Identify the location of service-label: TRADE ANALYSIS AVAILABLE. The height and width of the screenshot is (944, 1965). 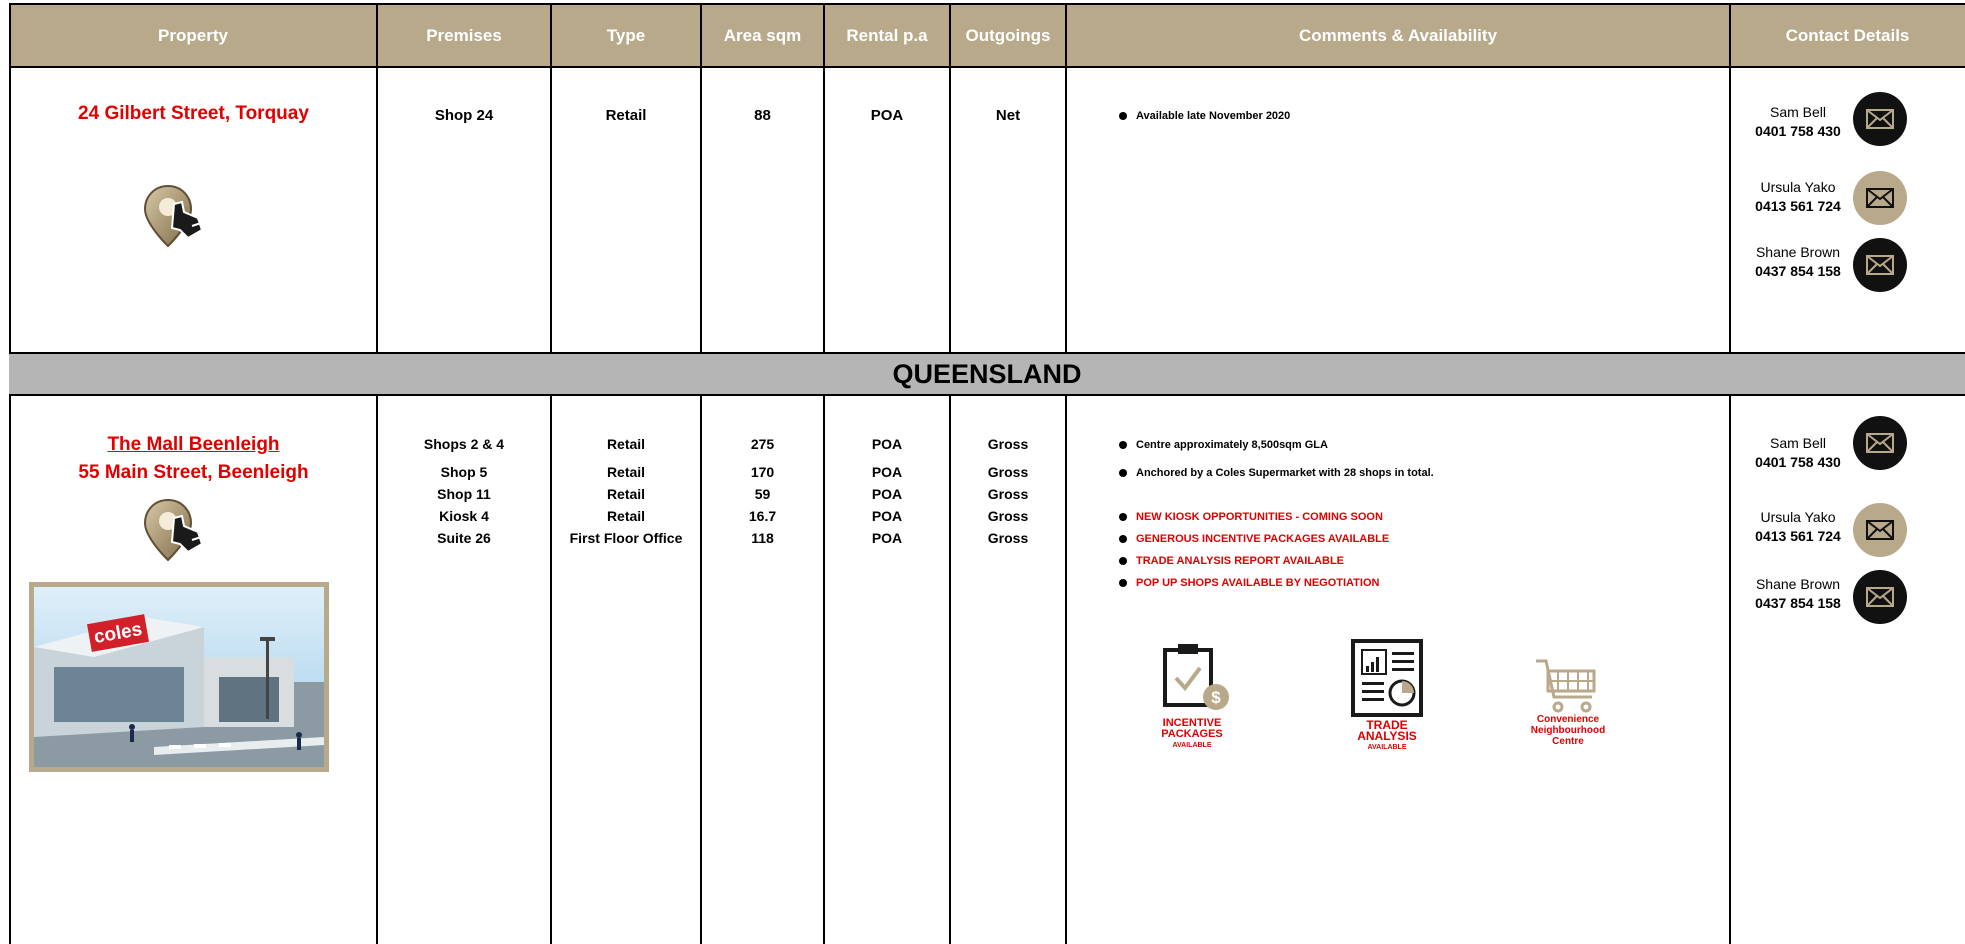
(1387, 736).